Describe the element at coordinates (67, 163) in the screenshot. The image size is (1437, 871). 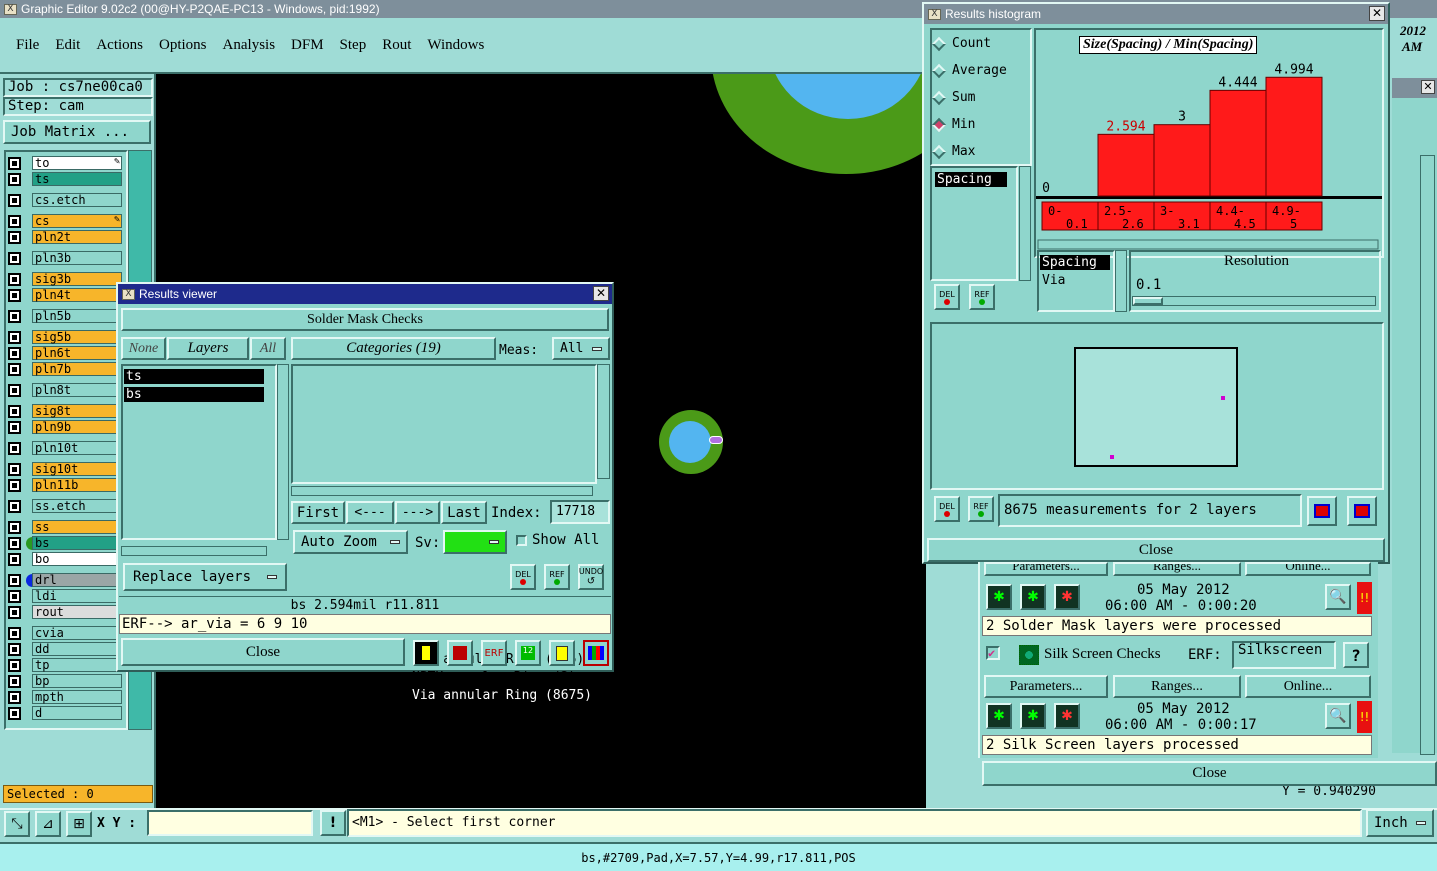
I see `layer-row-to: to ✎` at that location.